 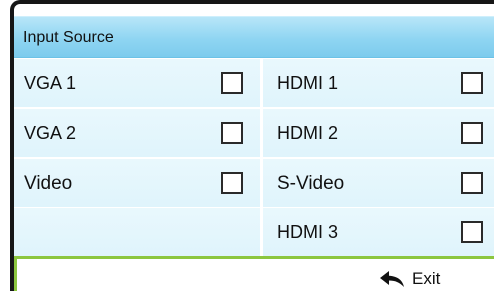 I want to click on source-label: Video, so click(x=48, y=183).